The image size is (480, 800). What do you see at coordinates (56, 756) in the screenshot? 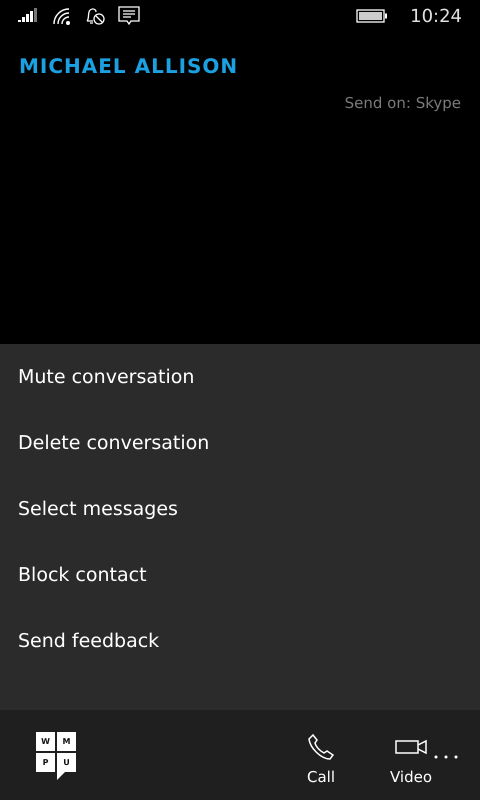
I see `app-logo: W M P U` at bounding box center [56, 756].